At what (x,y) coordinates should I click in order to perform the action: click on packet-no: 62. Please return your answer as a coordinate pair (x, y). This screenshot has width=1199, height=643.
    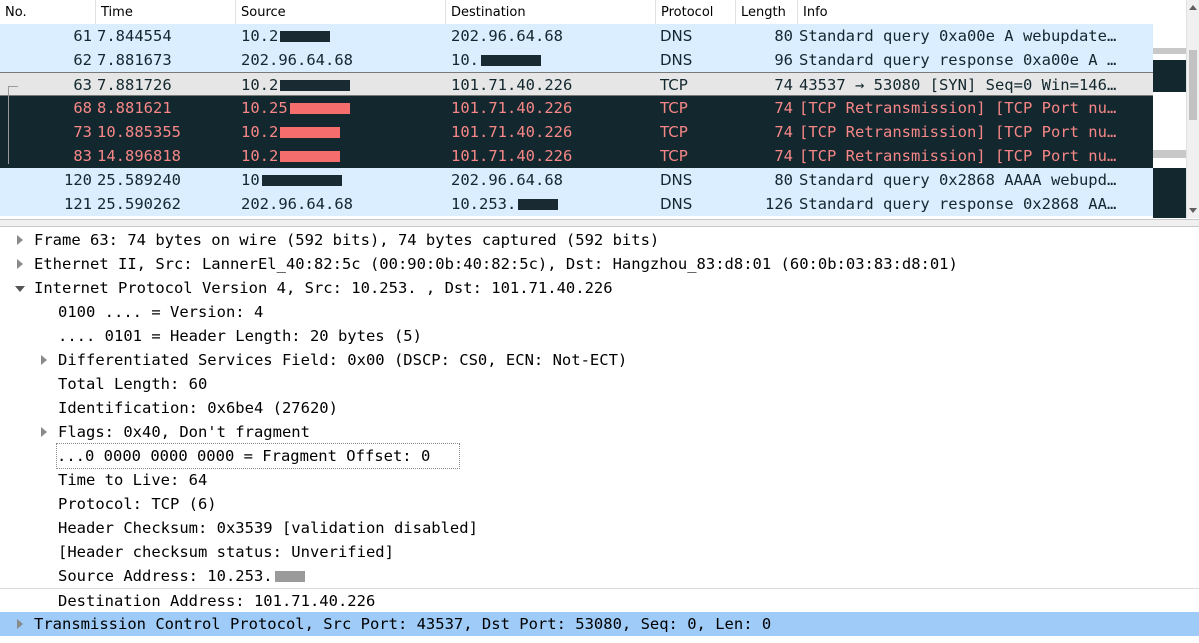
    Looking at the image, I should click on (82, 60).